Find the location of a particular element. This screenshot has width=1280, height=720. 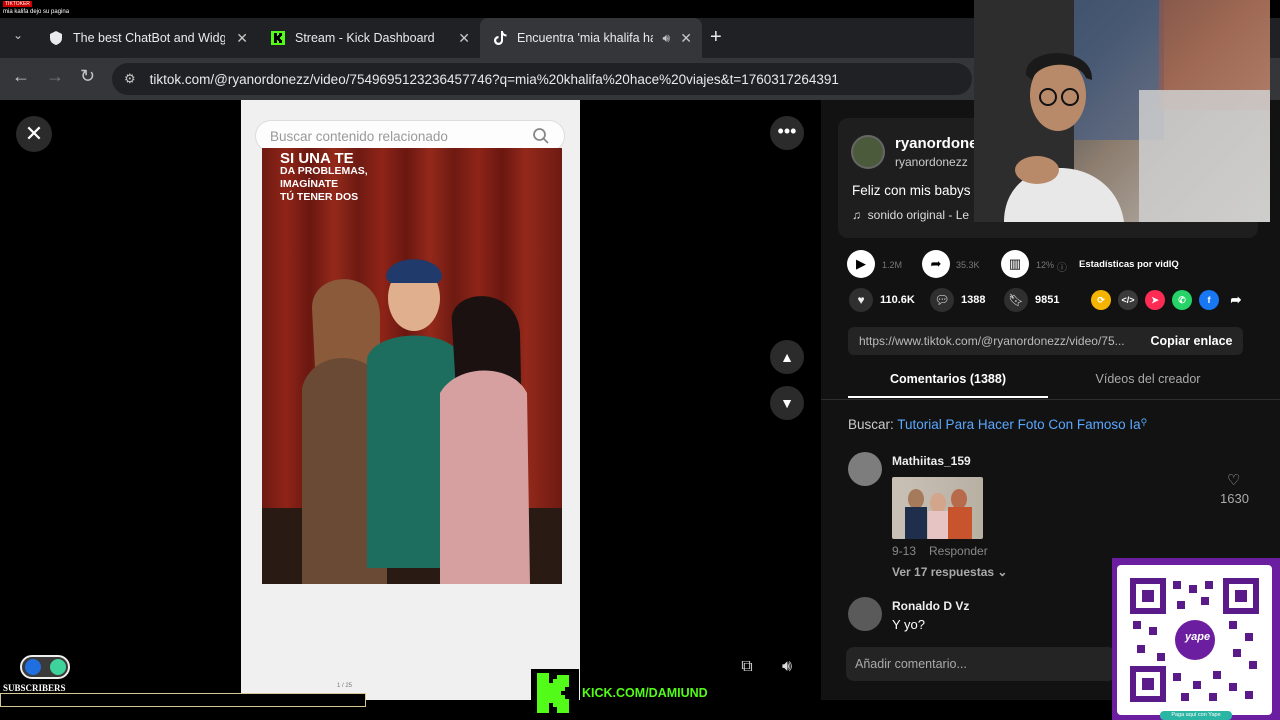

bookmark-icon: 🔖︎ is located at coordinates (1016, 300).